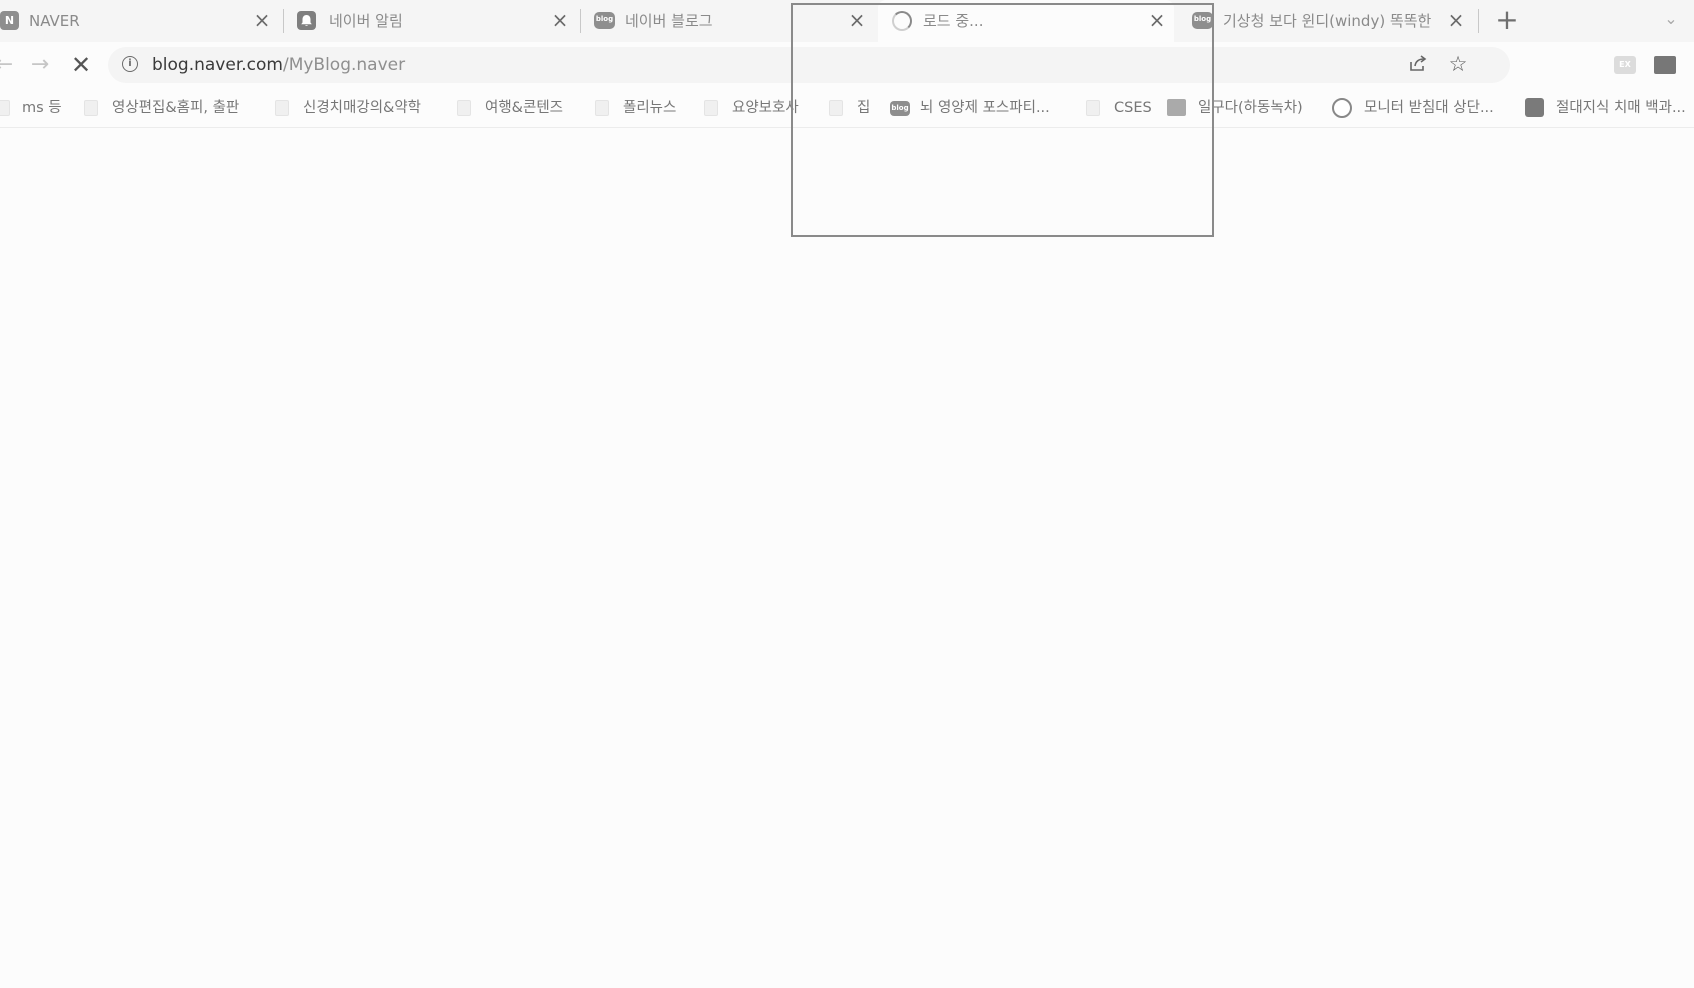 This screenshot has height=988, width=1694. What do you see at coordinates (366, 21) in the screenshot?
I see `tab-label: 네이버 알림` at bounding box center [366, 21].